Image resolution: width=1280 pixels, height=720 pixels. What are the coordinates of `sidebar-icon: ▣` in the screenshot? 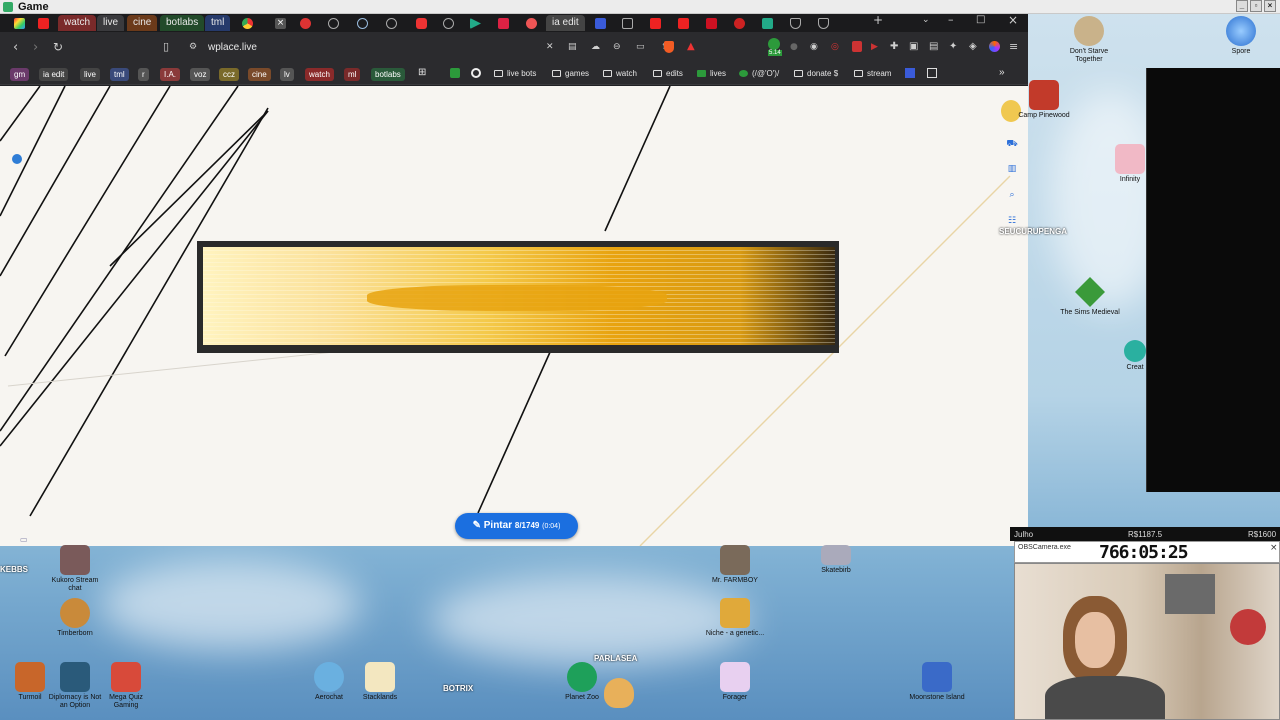 It's located at (913, 46).